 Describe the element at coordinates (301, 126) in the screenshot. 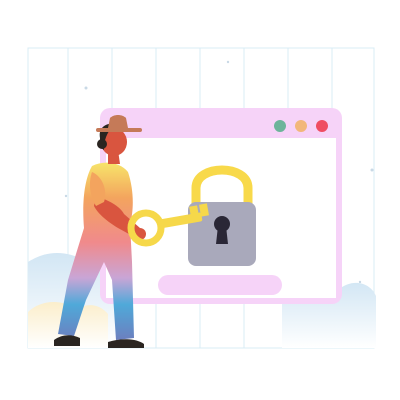

I see `orange-dot-icon` at that location.